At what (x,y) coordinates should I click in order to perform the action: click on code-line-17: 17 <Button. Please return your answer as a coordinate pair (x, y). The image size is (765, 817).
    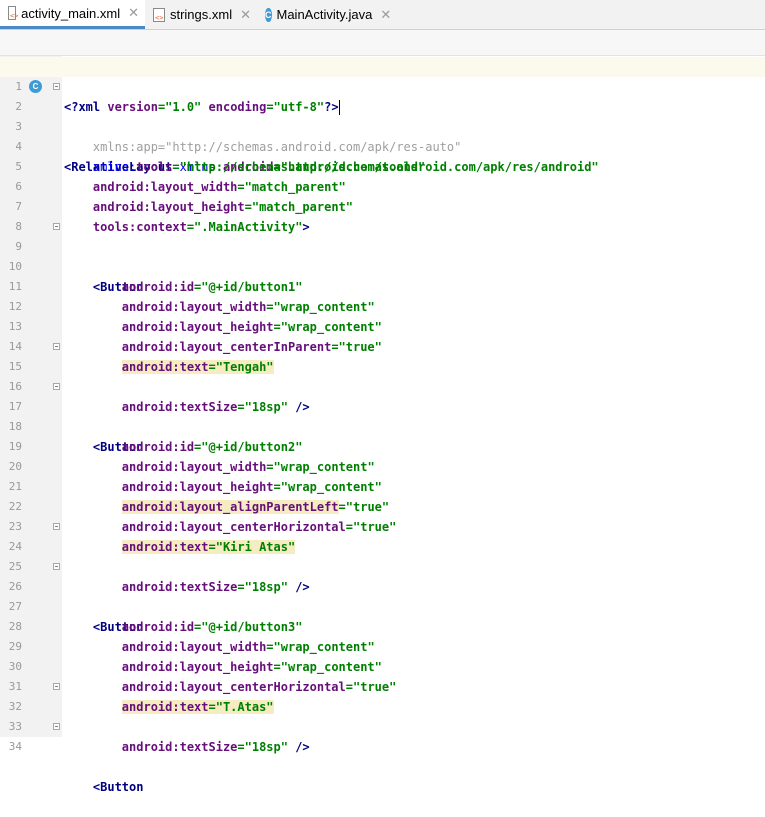
    Looking at the image, I should click on (382, 415).